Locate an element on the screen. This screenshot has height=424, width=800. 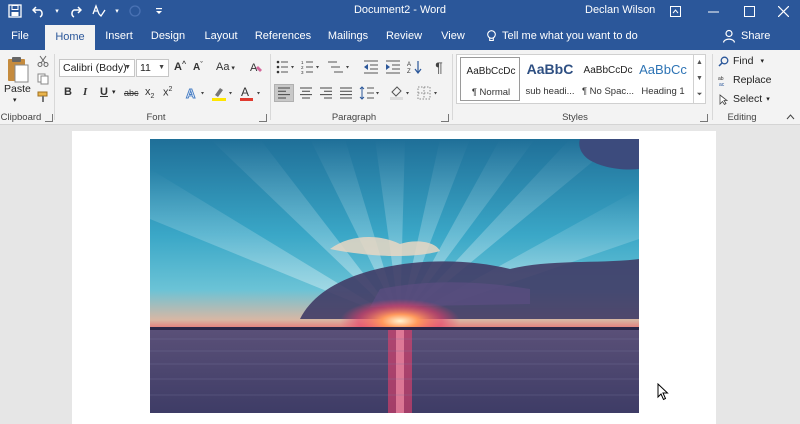
clipboard-group-label: Clipboard is located at coordinates (21, 117).